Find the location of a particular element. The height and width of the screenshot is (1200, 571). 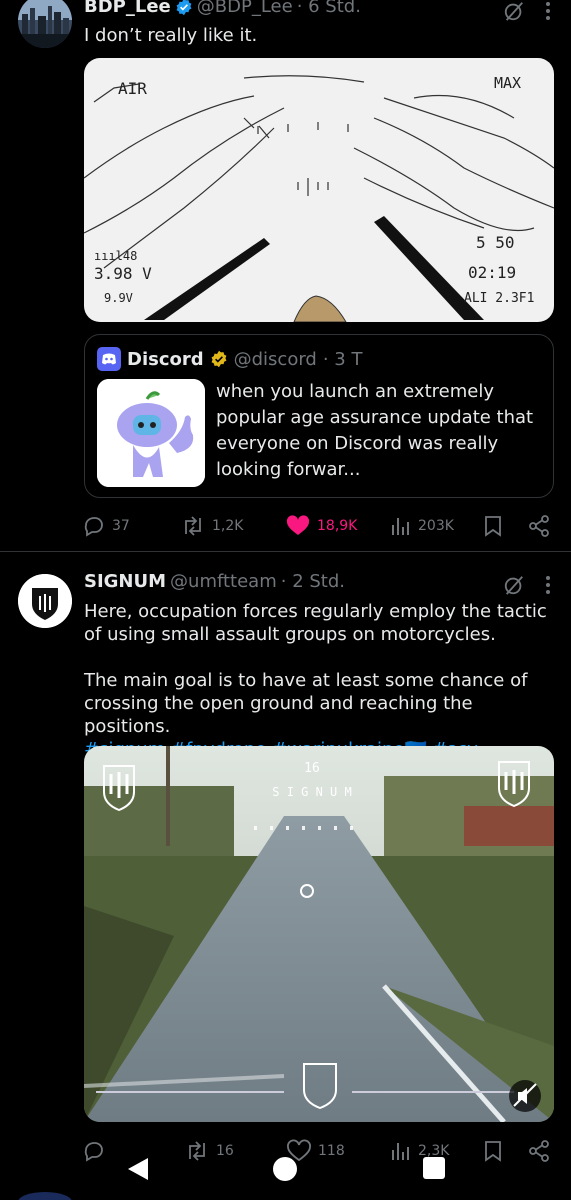

tweet-text: I don’t really like it. is located at coordinates (171, 35).